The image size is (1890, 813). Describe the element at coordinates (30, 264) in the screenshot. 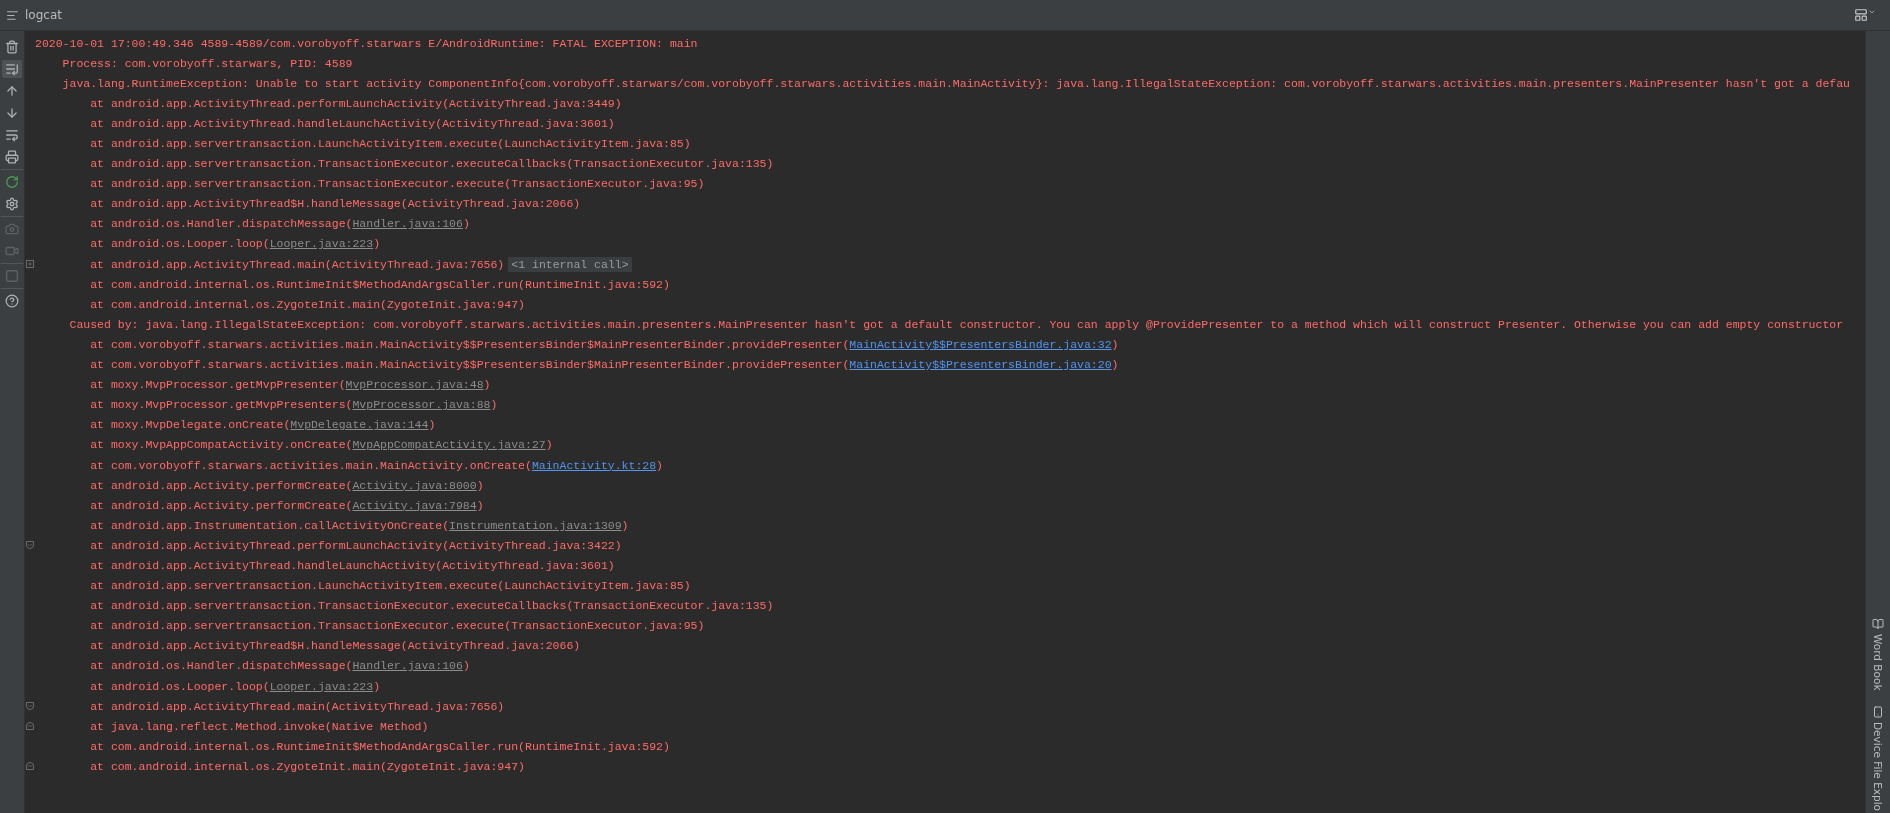

I see `expand-icon` at that location.